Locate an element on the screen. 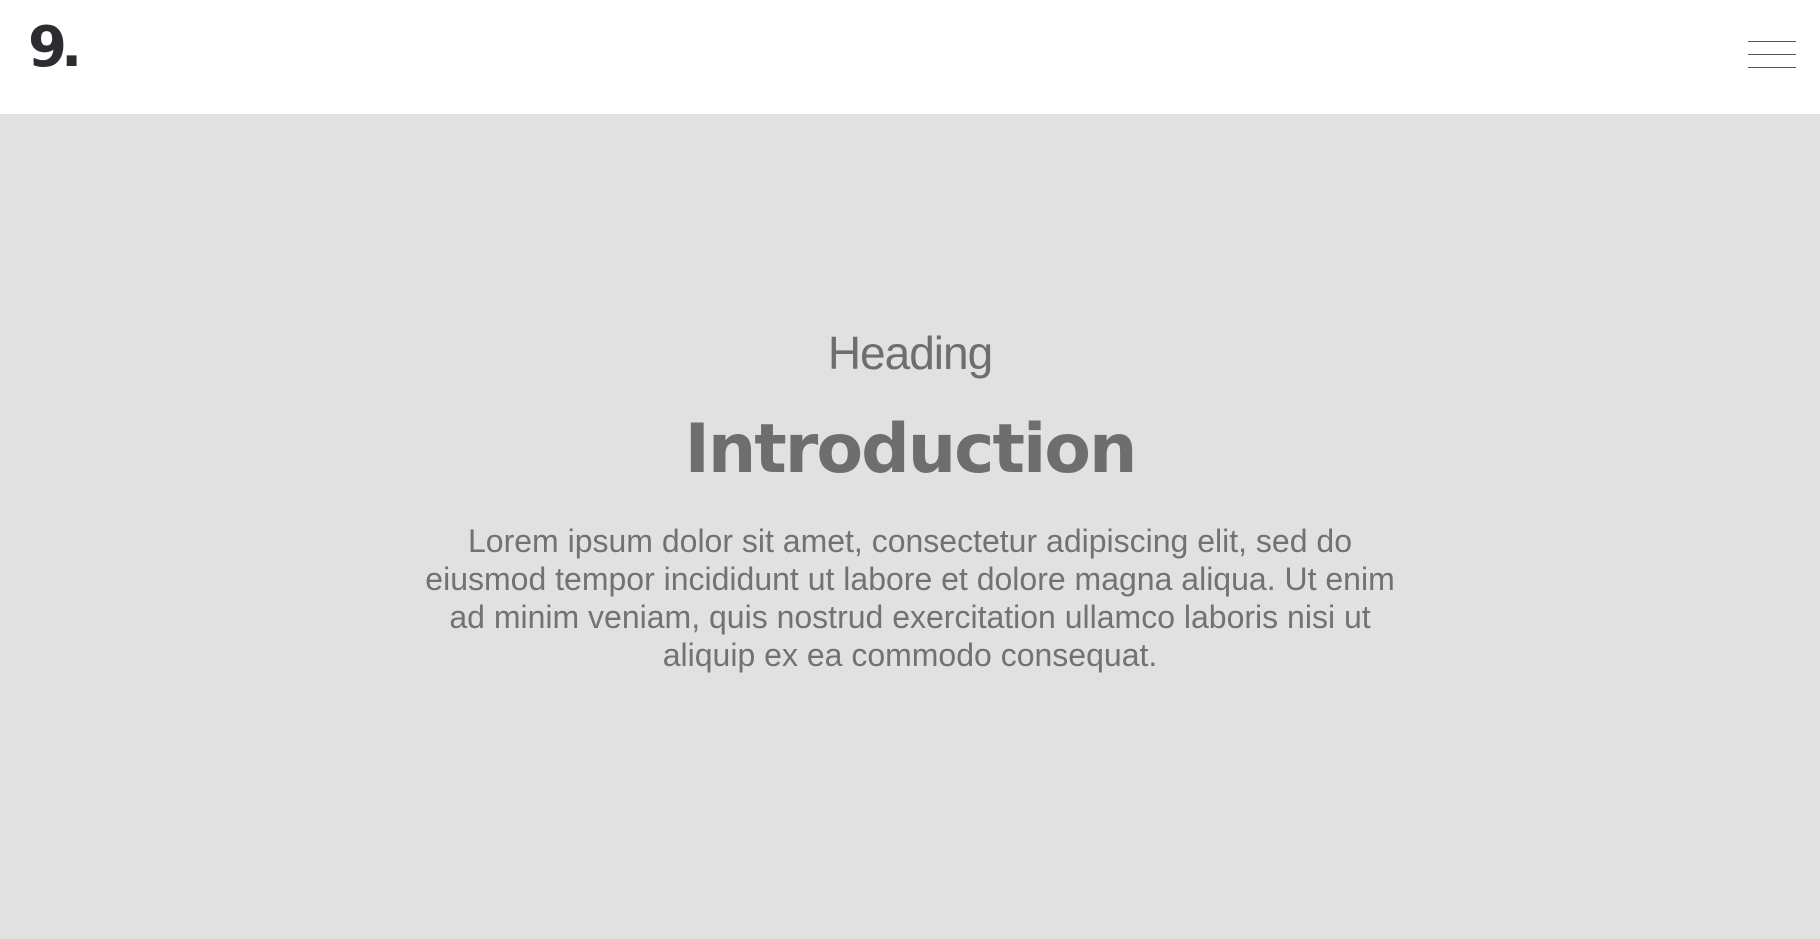 This screenshot has width=1820, height=939. hero-title: Introduction is located at coordinates (911, 449).